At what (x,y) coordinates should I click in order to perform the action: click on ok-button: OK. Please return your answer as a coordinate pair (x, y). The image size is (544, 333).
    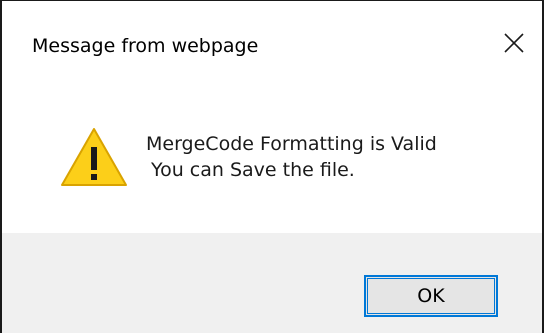
    Looking at the image, I should click on (431, 296).